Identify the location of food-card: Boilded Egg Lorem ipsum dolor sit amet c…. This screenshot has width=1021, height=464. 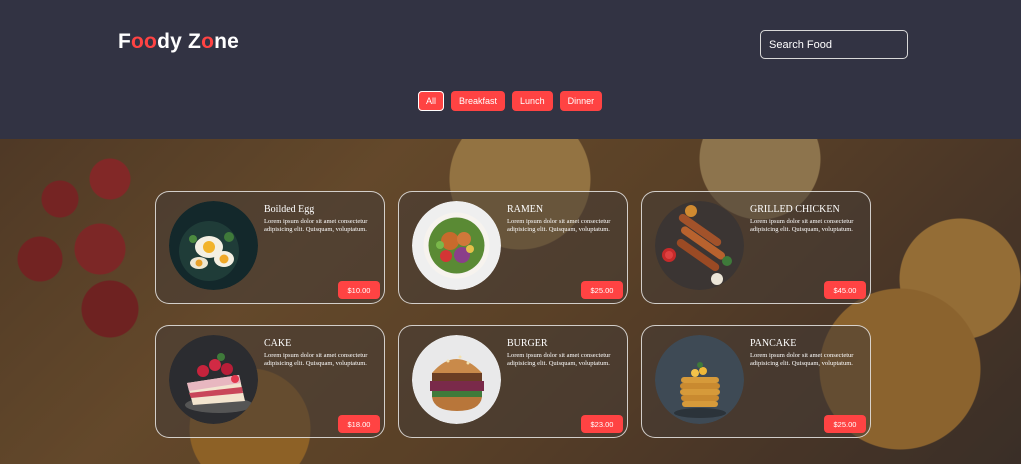
(270, 247).